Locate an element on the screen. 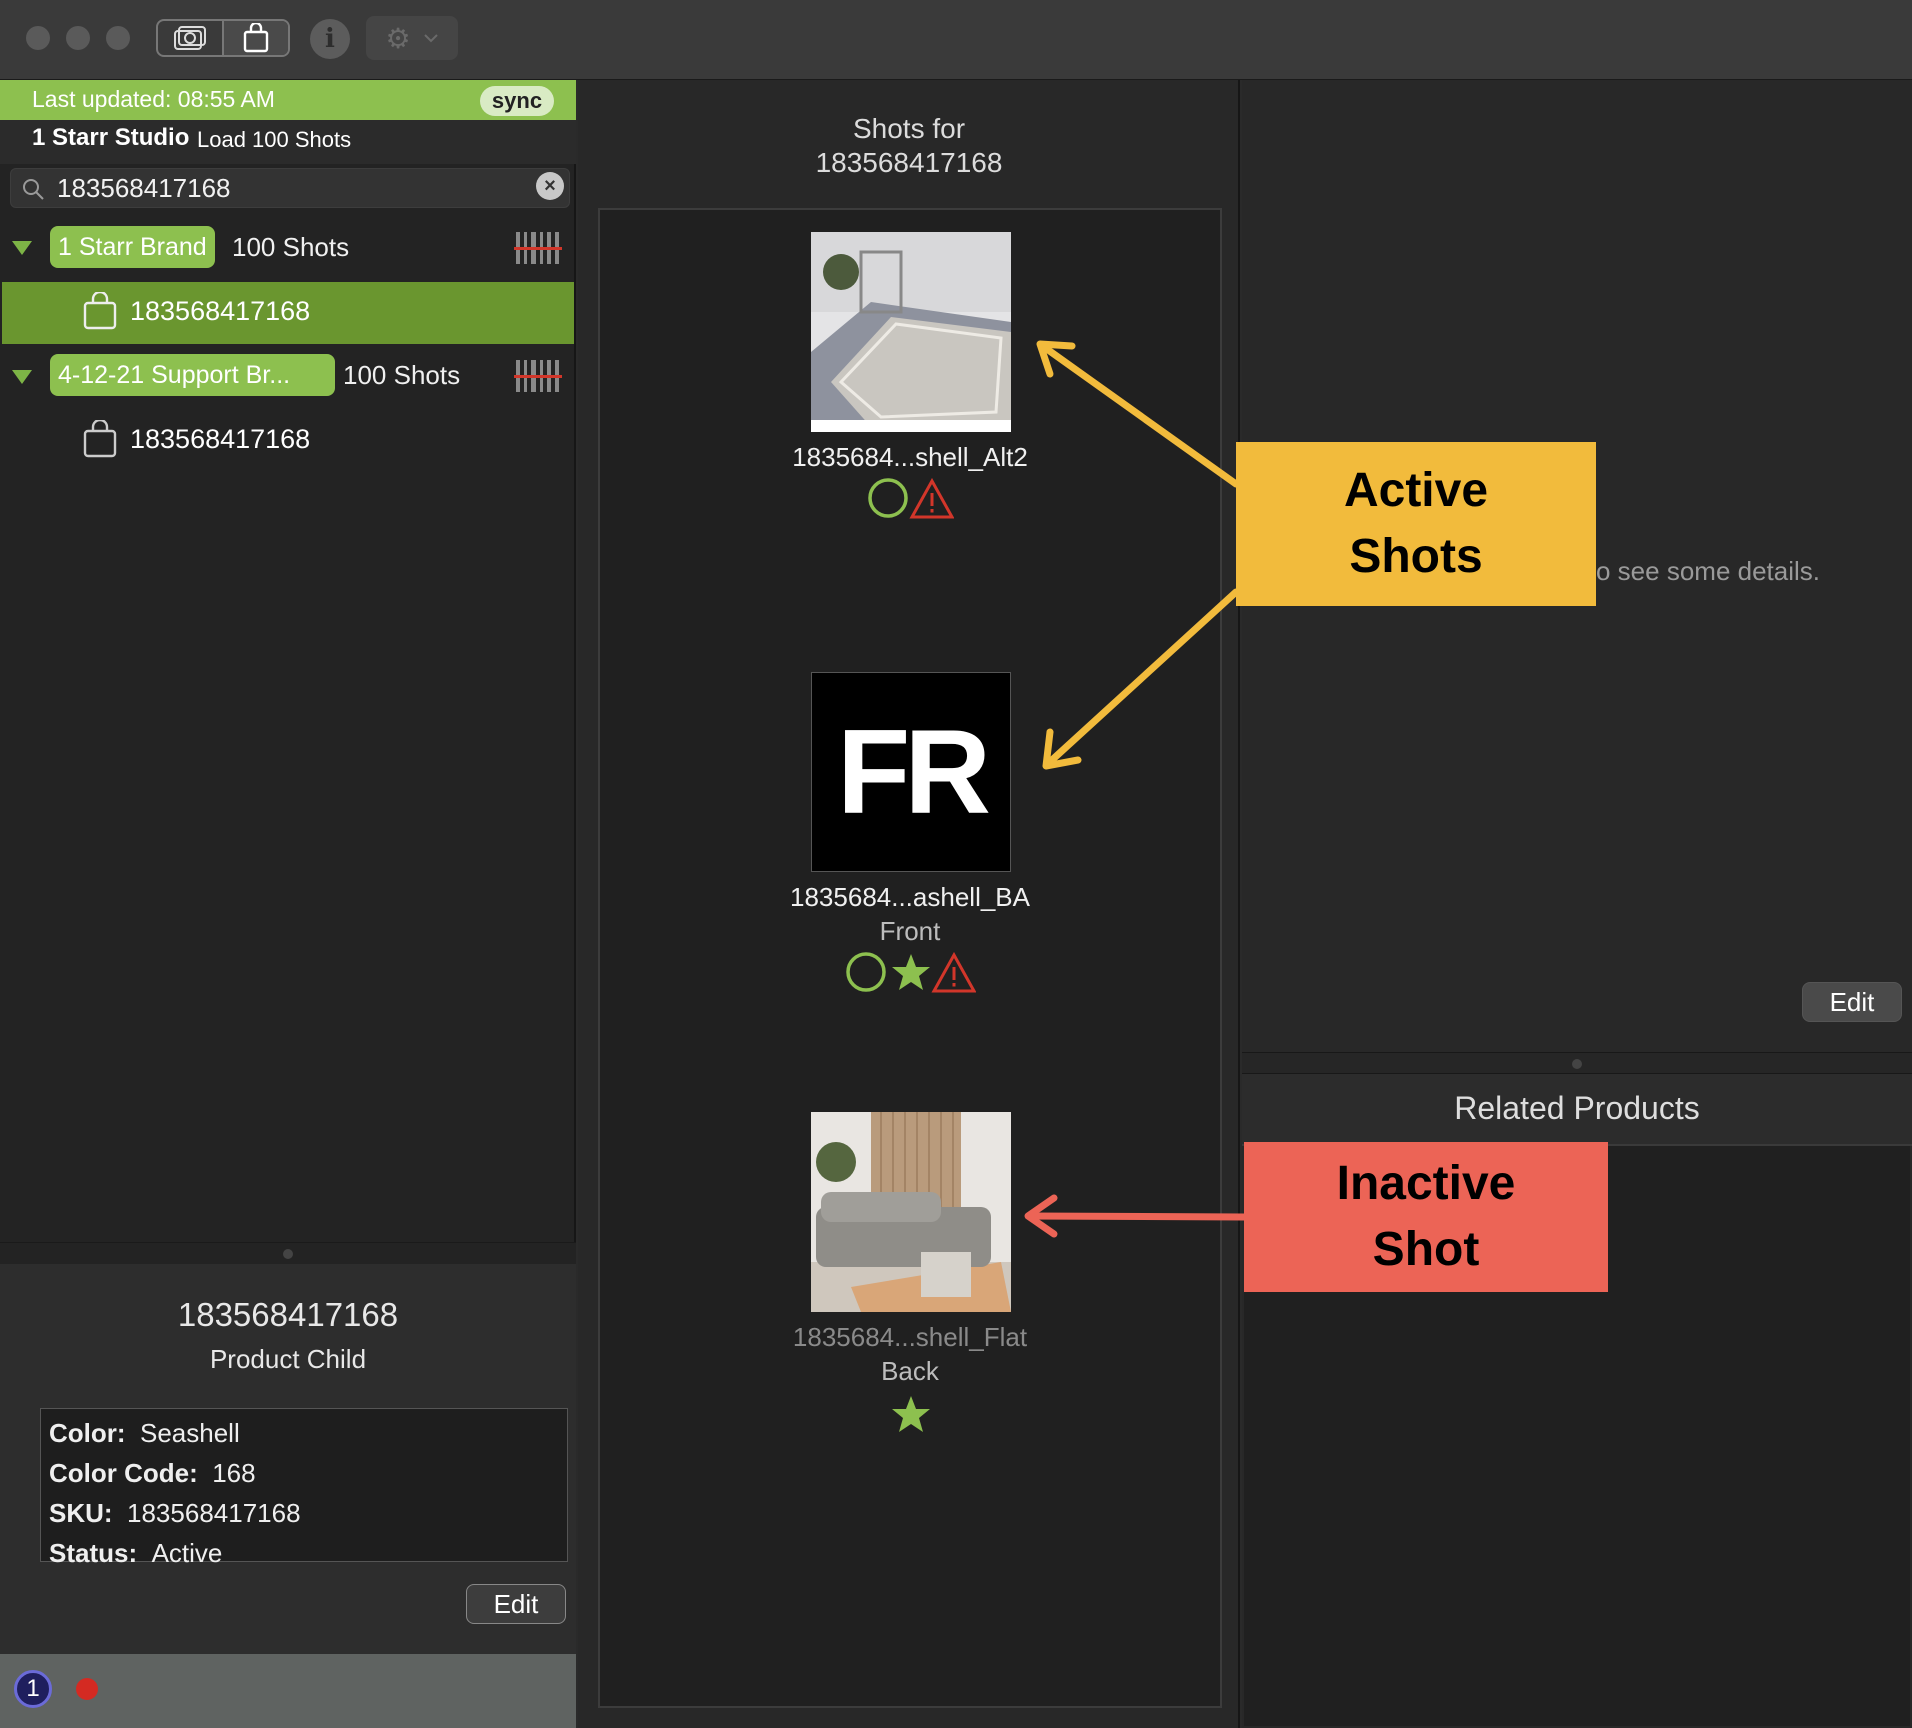 This screenshot has height=1728, width=1912. active-shots-callout: Active Shots is located at coordinates (1416, 524).